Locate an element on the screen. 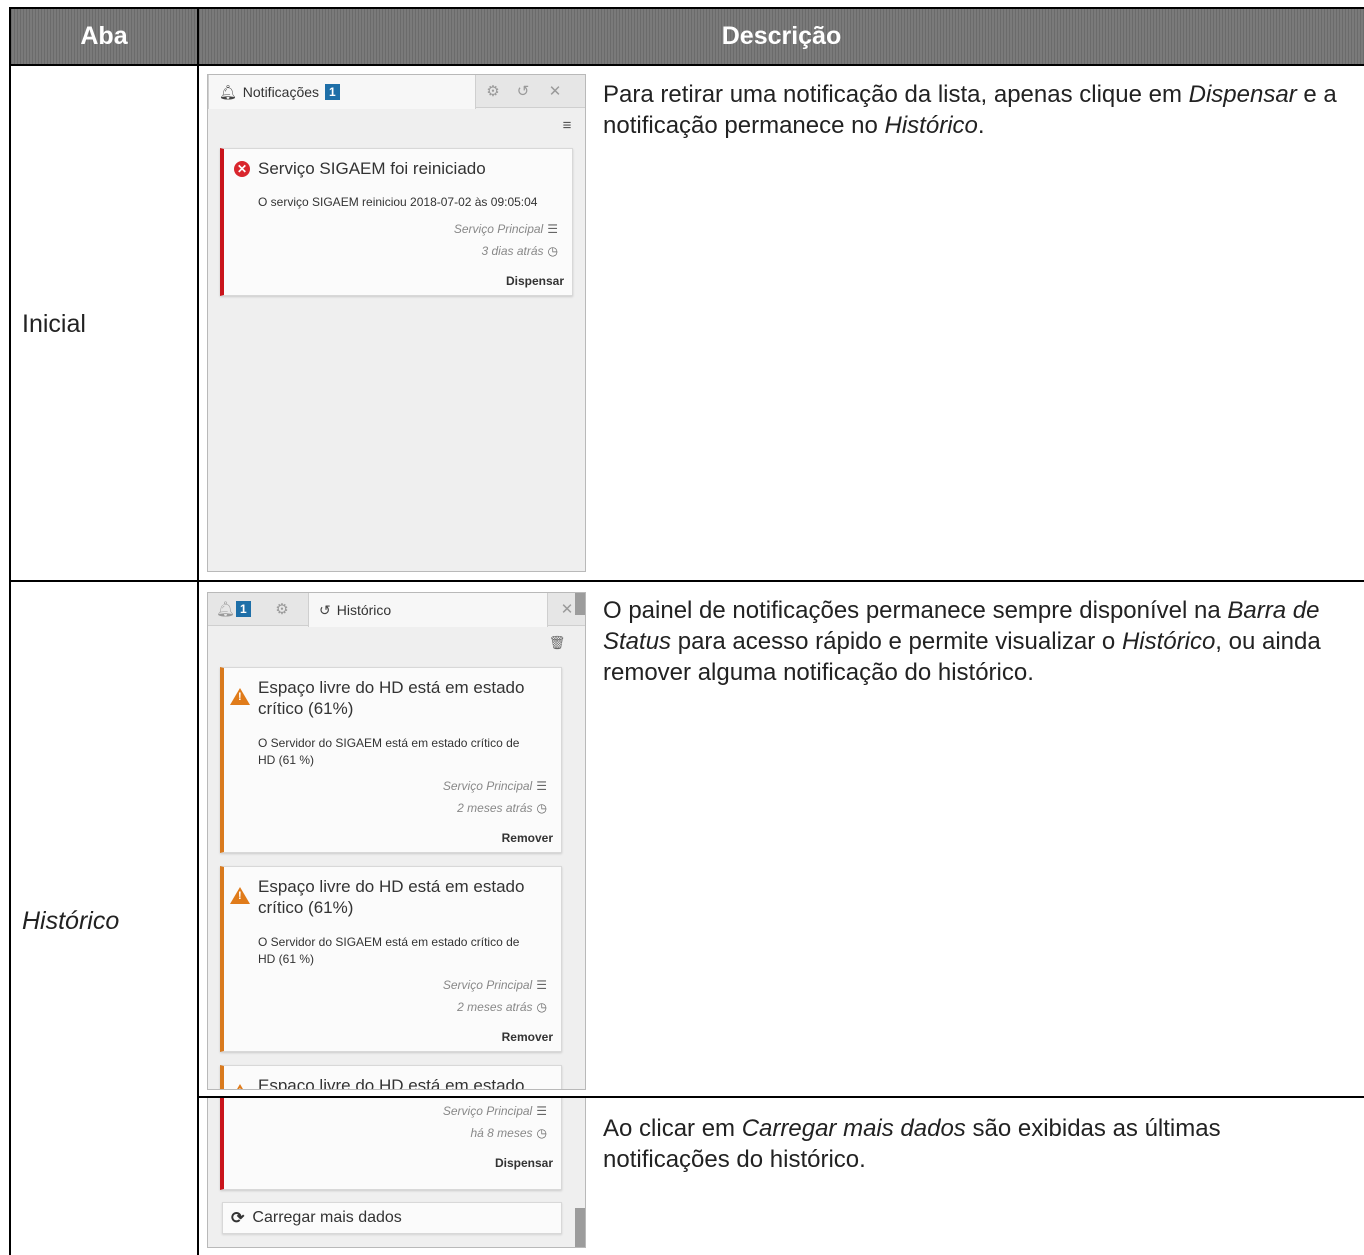  history-card: ! Espaço livre do HD está em estado is located at coordinates (391, 1077).